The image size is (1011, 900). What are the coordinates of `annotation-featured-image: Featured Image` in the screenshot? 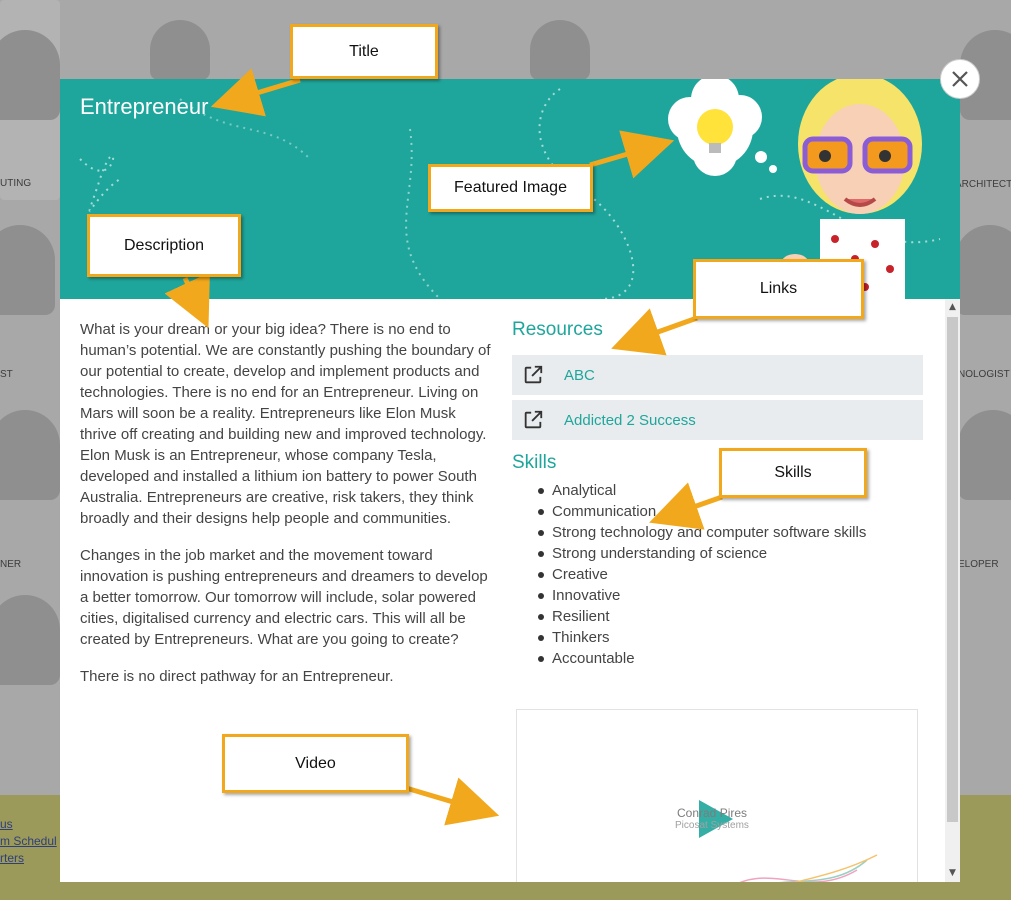 It's located at (510, 188).